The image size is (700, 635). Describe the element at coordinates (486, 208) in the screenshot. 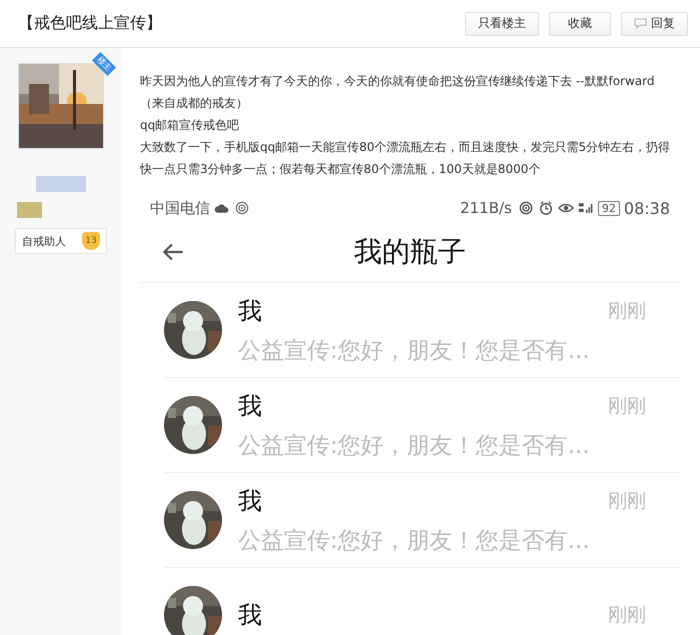

I see `network-speed: 211B/s` at that location.